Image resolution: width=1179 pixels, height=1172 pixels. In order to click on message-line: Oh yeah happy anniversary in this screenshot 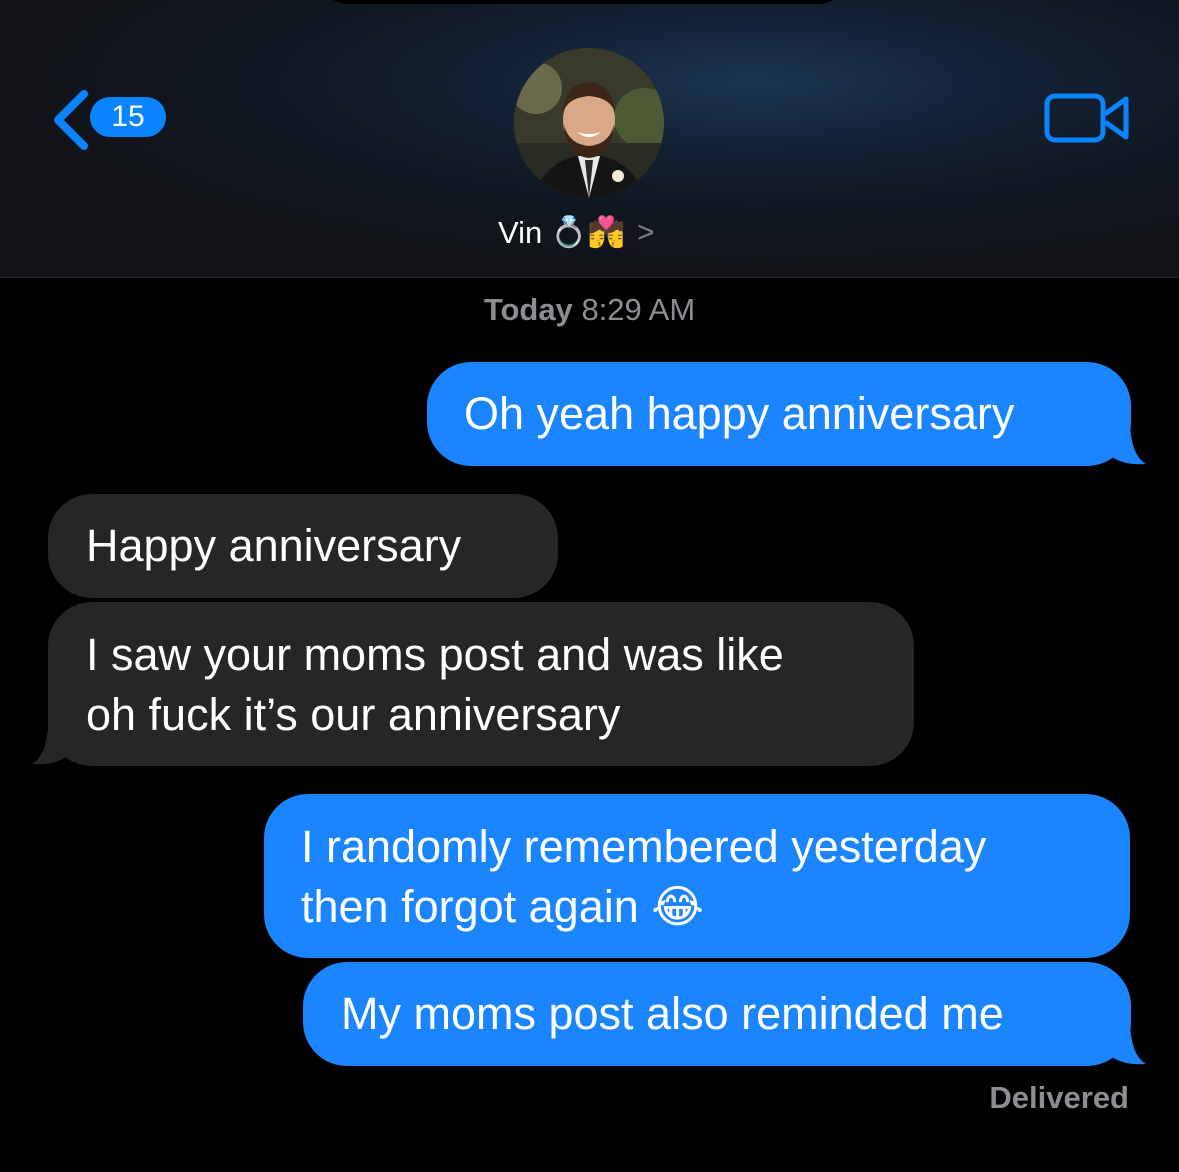, I will do `click(739, 413)`.